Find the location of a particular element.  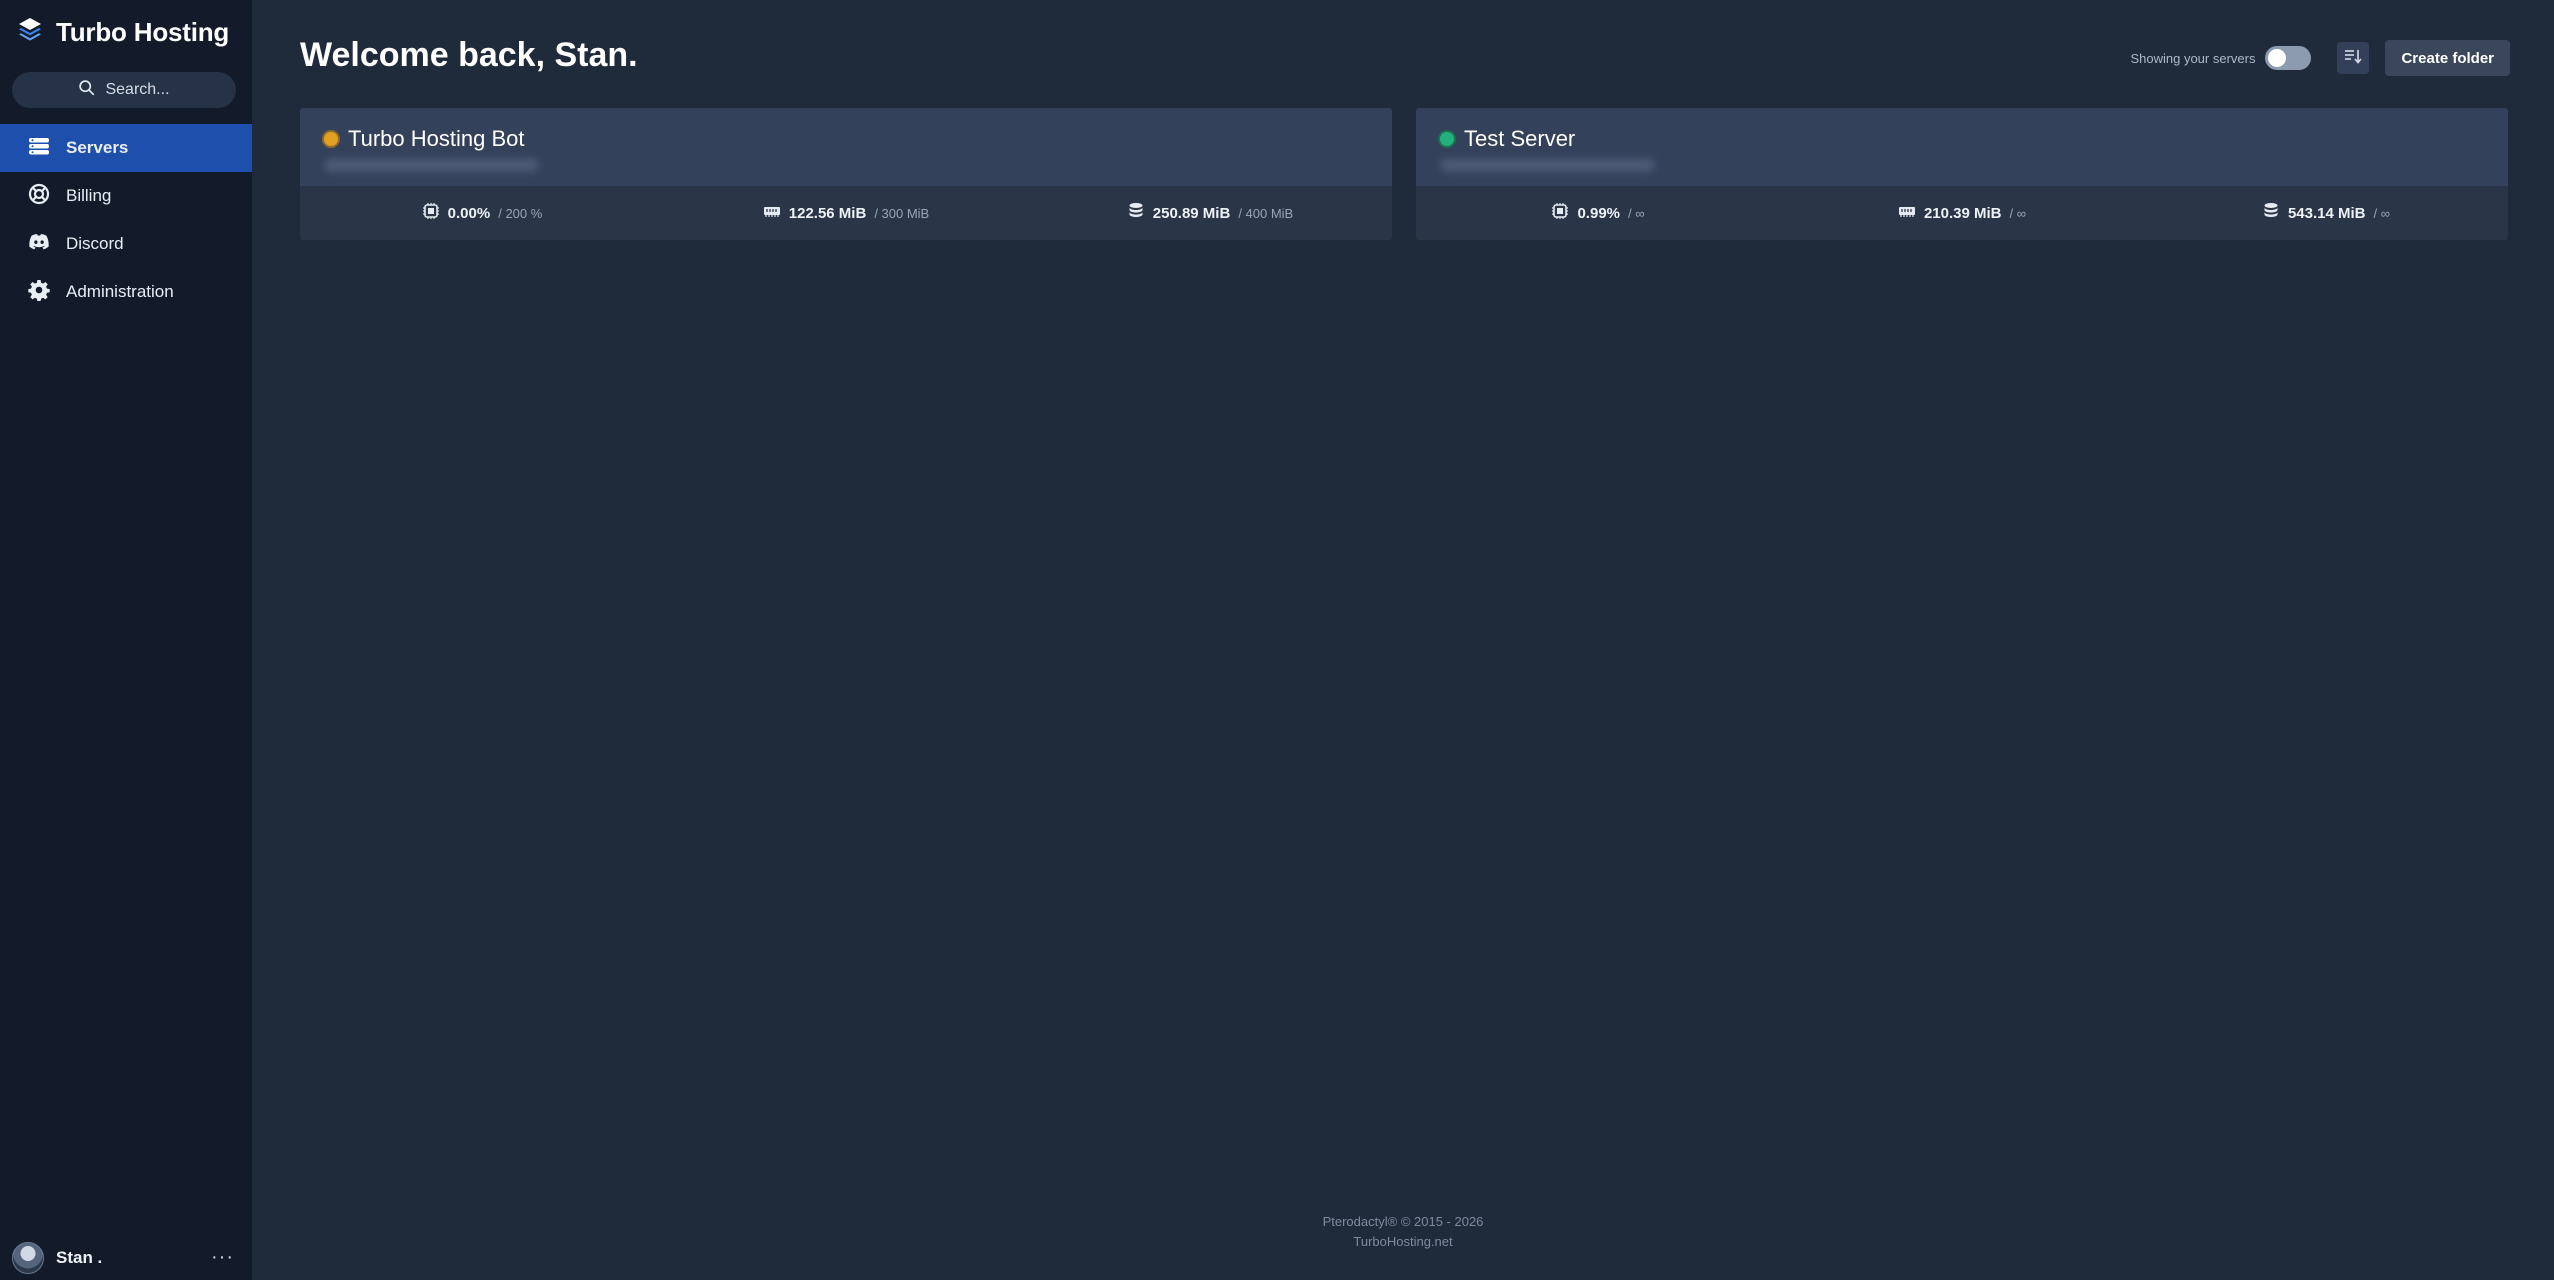

disk-limit: / 400 MiB is located at coordinates (1266, 213).